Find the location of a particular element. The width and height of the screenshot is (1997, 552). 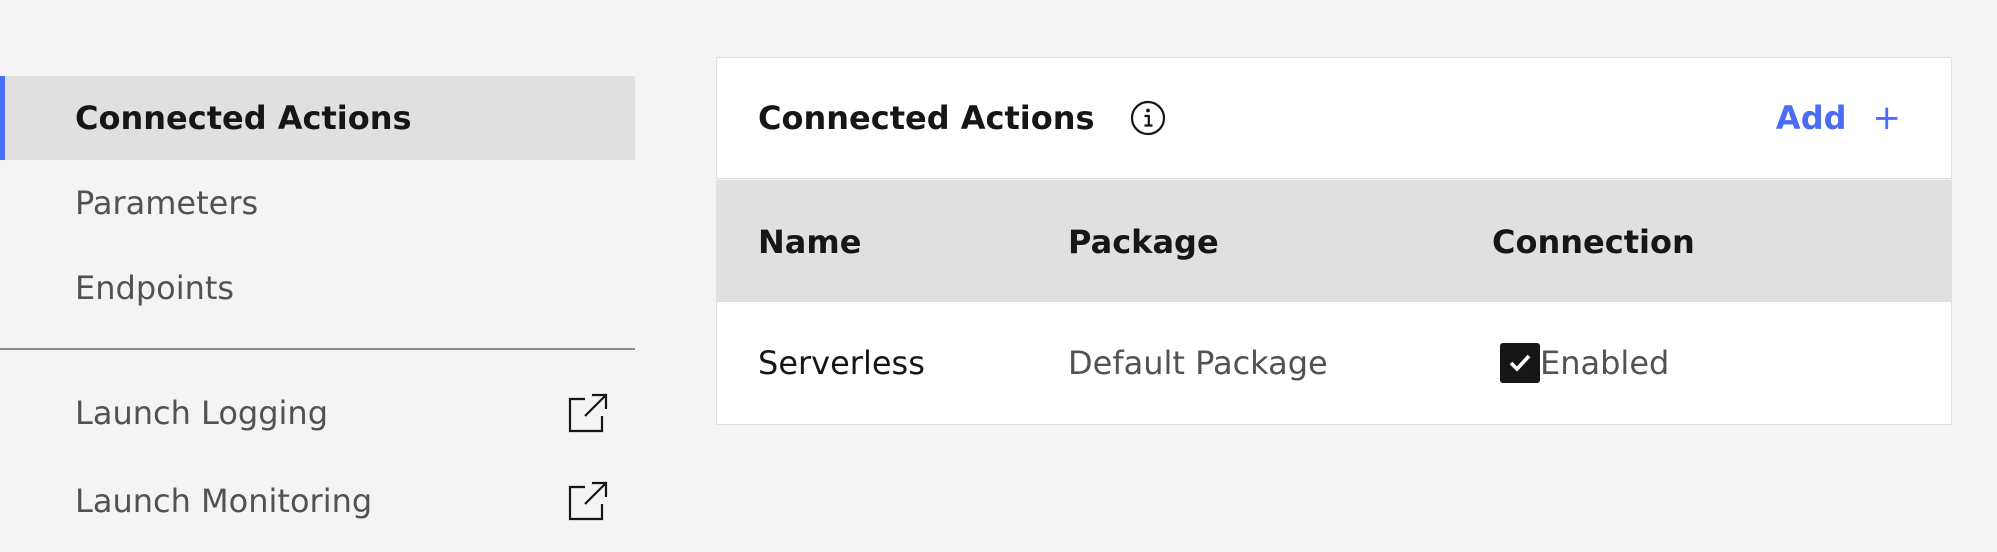

table-header-row: Name Package Connection is located at coordinates (1334, 241).